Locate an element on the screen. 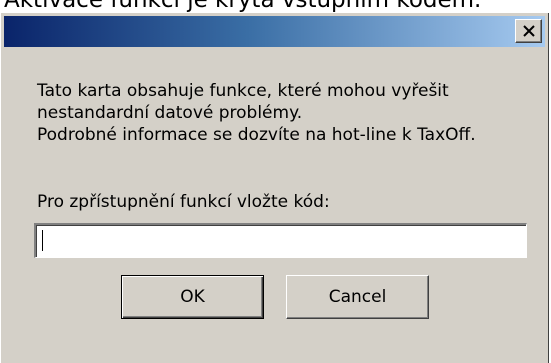 The width and height of the screenshot is (551, 363). message-line: nestandardní datové problémy. is located at coordinates (170, 113).